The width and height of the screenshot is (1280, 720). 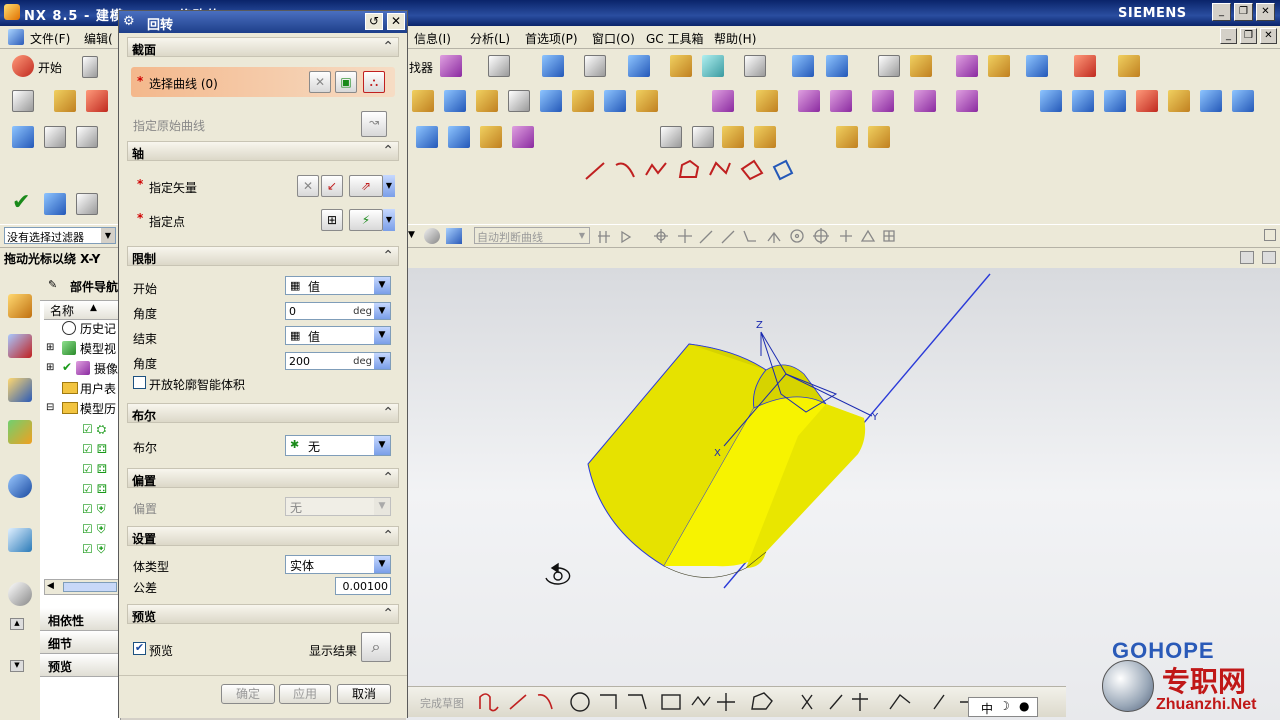 I want to click on delete-face-icon, so click(x=967, y=101).